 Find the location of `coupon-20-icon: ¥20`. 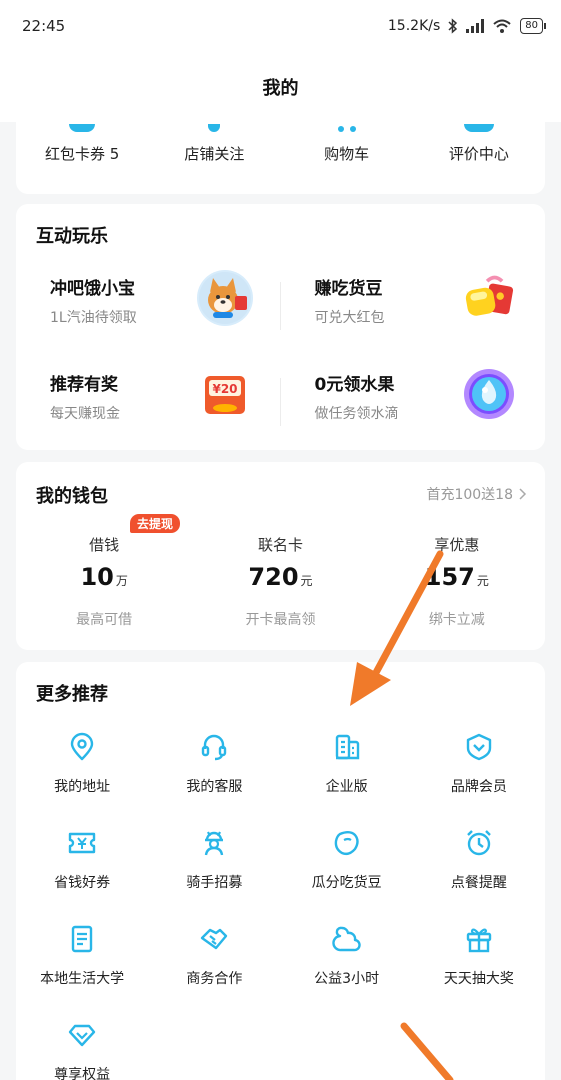

coupon-20-icon: ¥20 is located at coordinates (225, 394).